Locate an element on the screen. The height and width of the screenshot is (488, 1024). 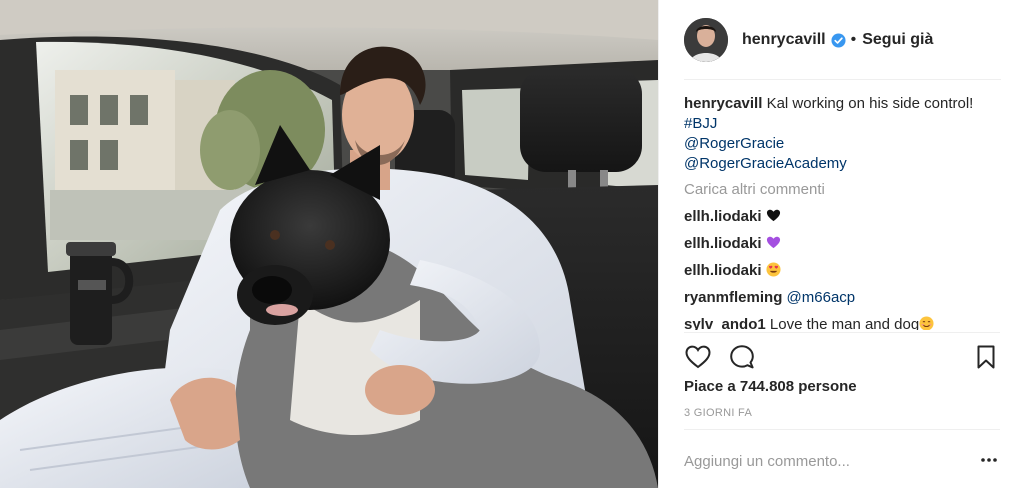
caption-hashtag: #BJJ is located at coordinates (843, 124).